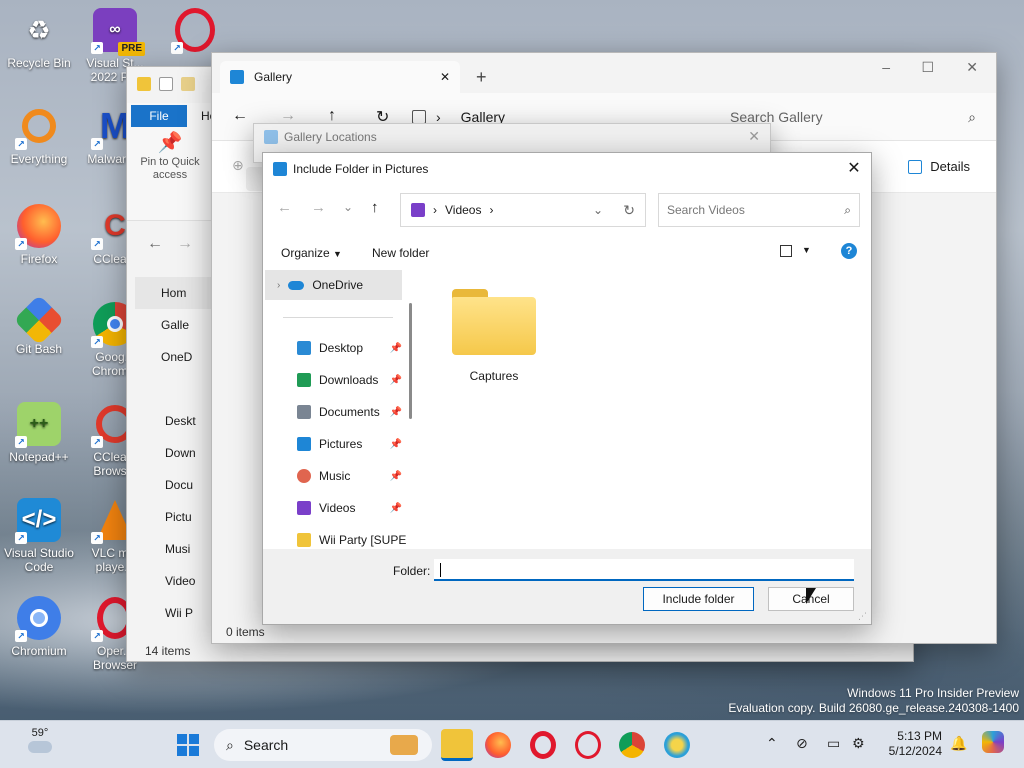 This screenshot has width=1024, height=768. What do you see at coordinates (39, 627) in the screenshot?
I see `desktop-icon-chromium: ↗ Chromium` at bounding box center [39, 627].